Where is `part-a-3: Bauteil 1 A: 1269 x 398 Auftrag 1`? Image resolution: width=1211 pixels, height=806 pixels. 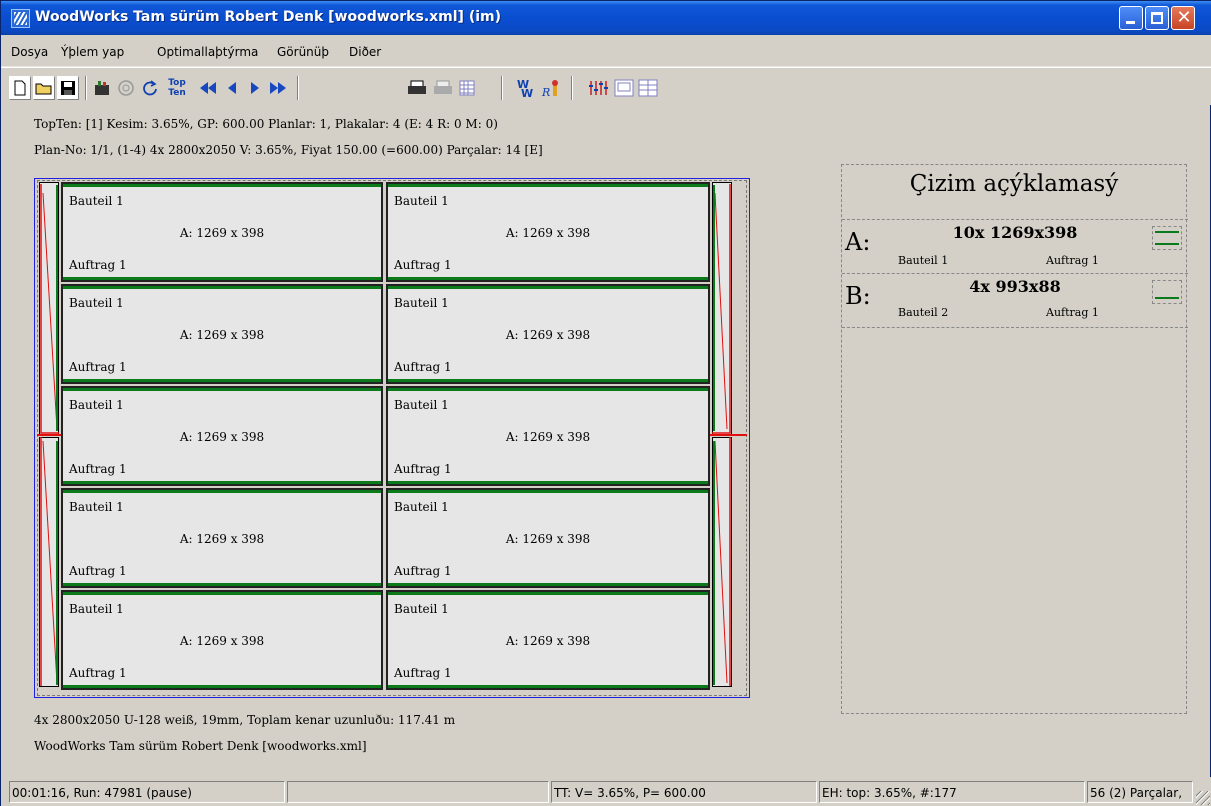
part-a-3: Bauteil 1 A: 1269 x 398 Auftrag 1 is located at coordinates (222, 334).